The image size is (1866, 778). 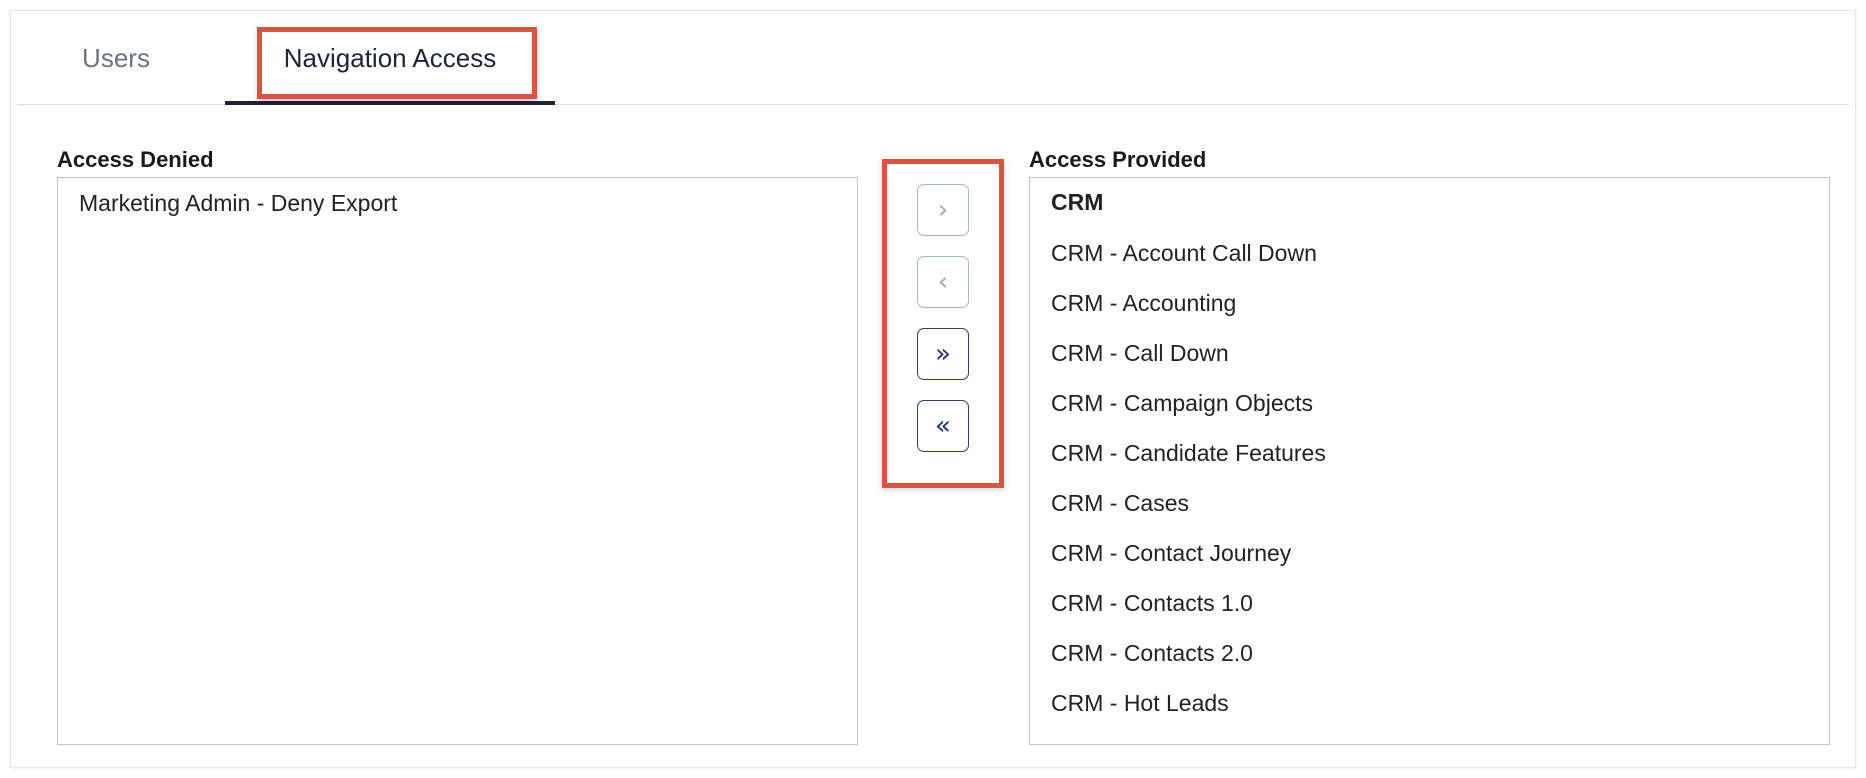 I want to click on tab-users: Users, so click(x=116, y=58).